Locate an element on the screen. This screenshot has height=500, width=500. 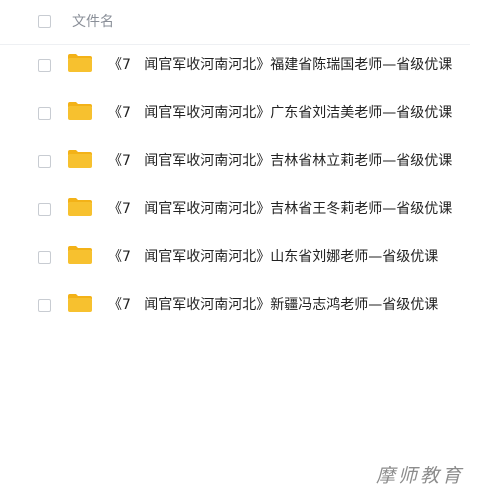
file-row: 《7 闻官军收河南河北》新疆冯志鸿老师—省级优课 is located at coordinates (235, 308).